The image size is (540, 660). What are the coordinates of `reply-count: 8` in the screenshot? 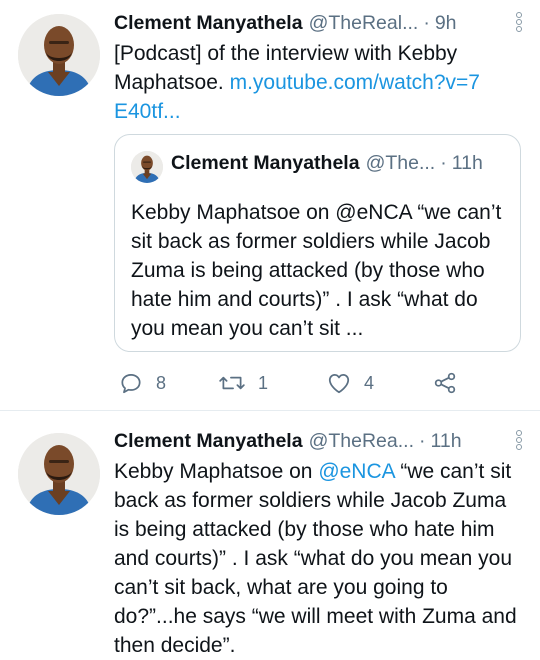 It's located at (161, 382).